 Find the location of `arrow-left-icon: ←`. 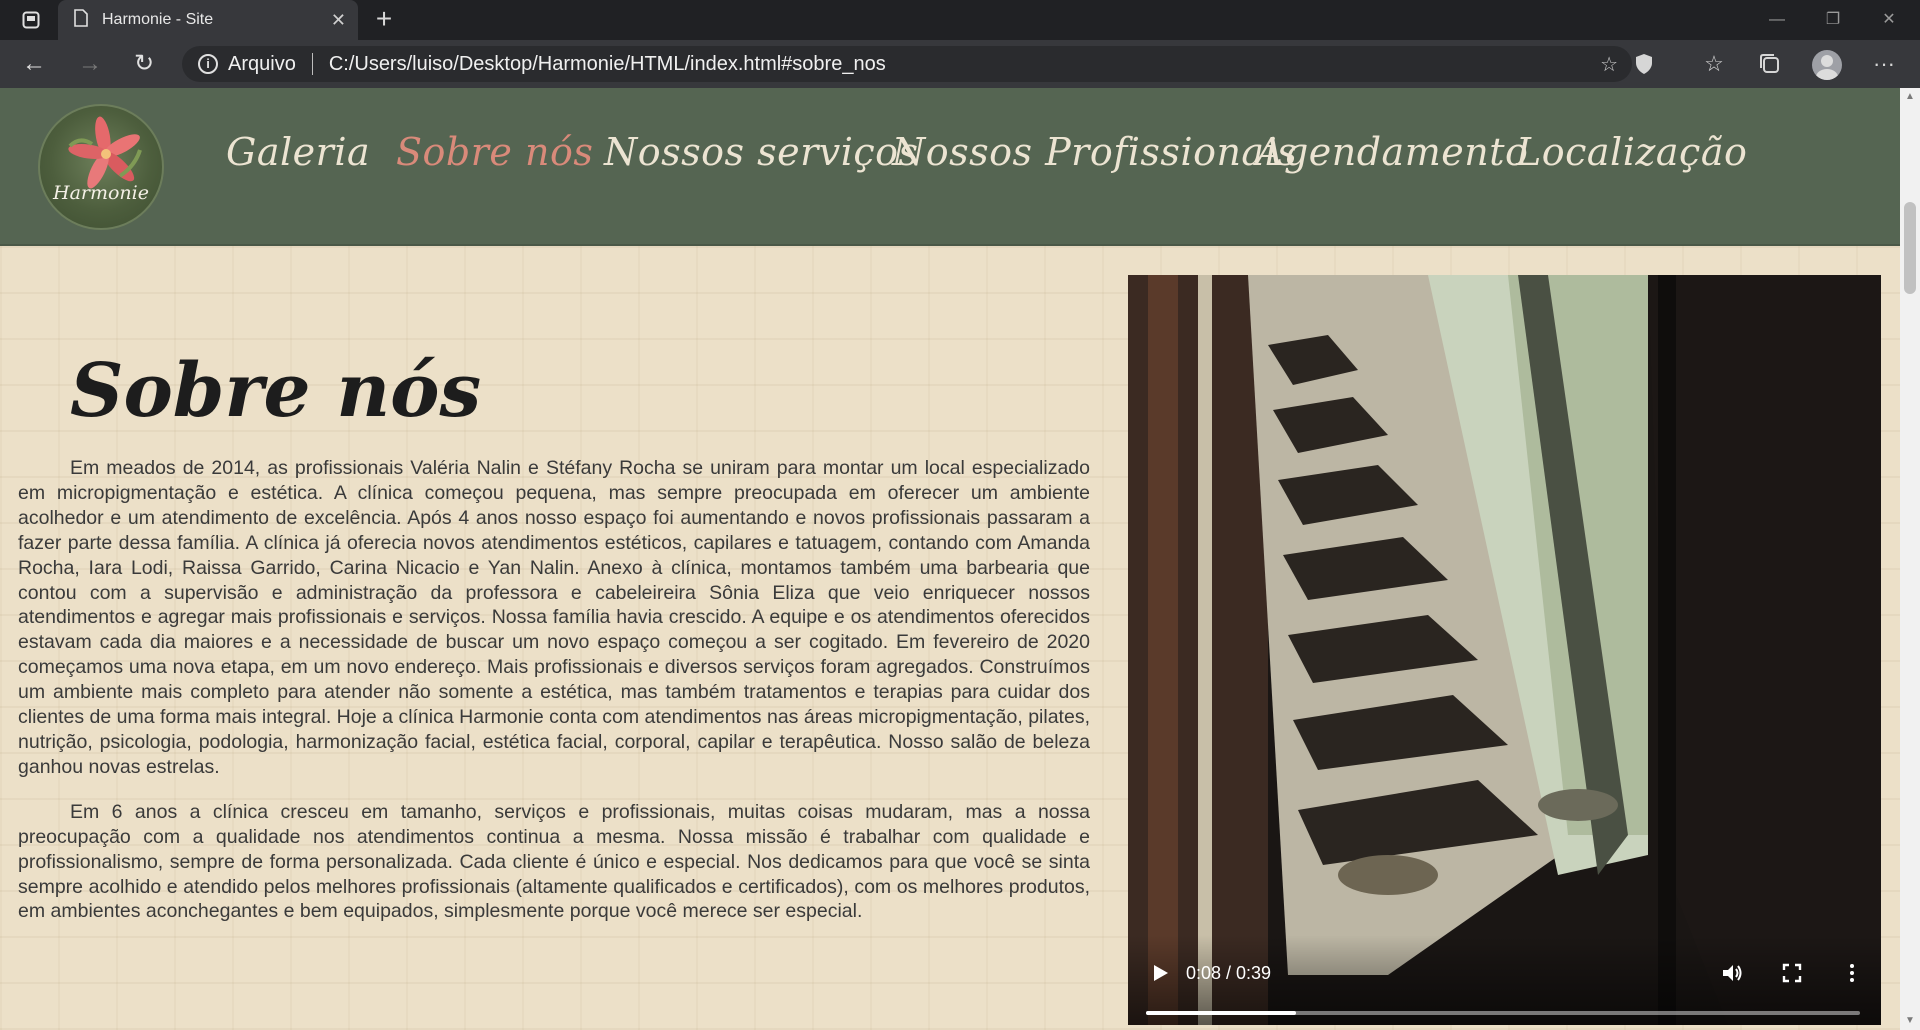

arrow-left-icon: ← is located at coordinates (34, 64).